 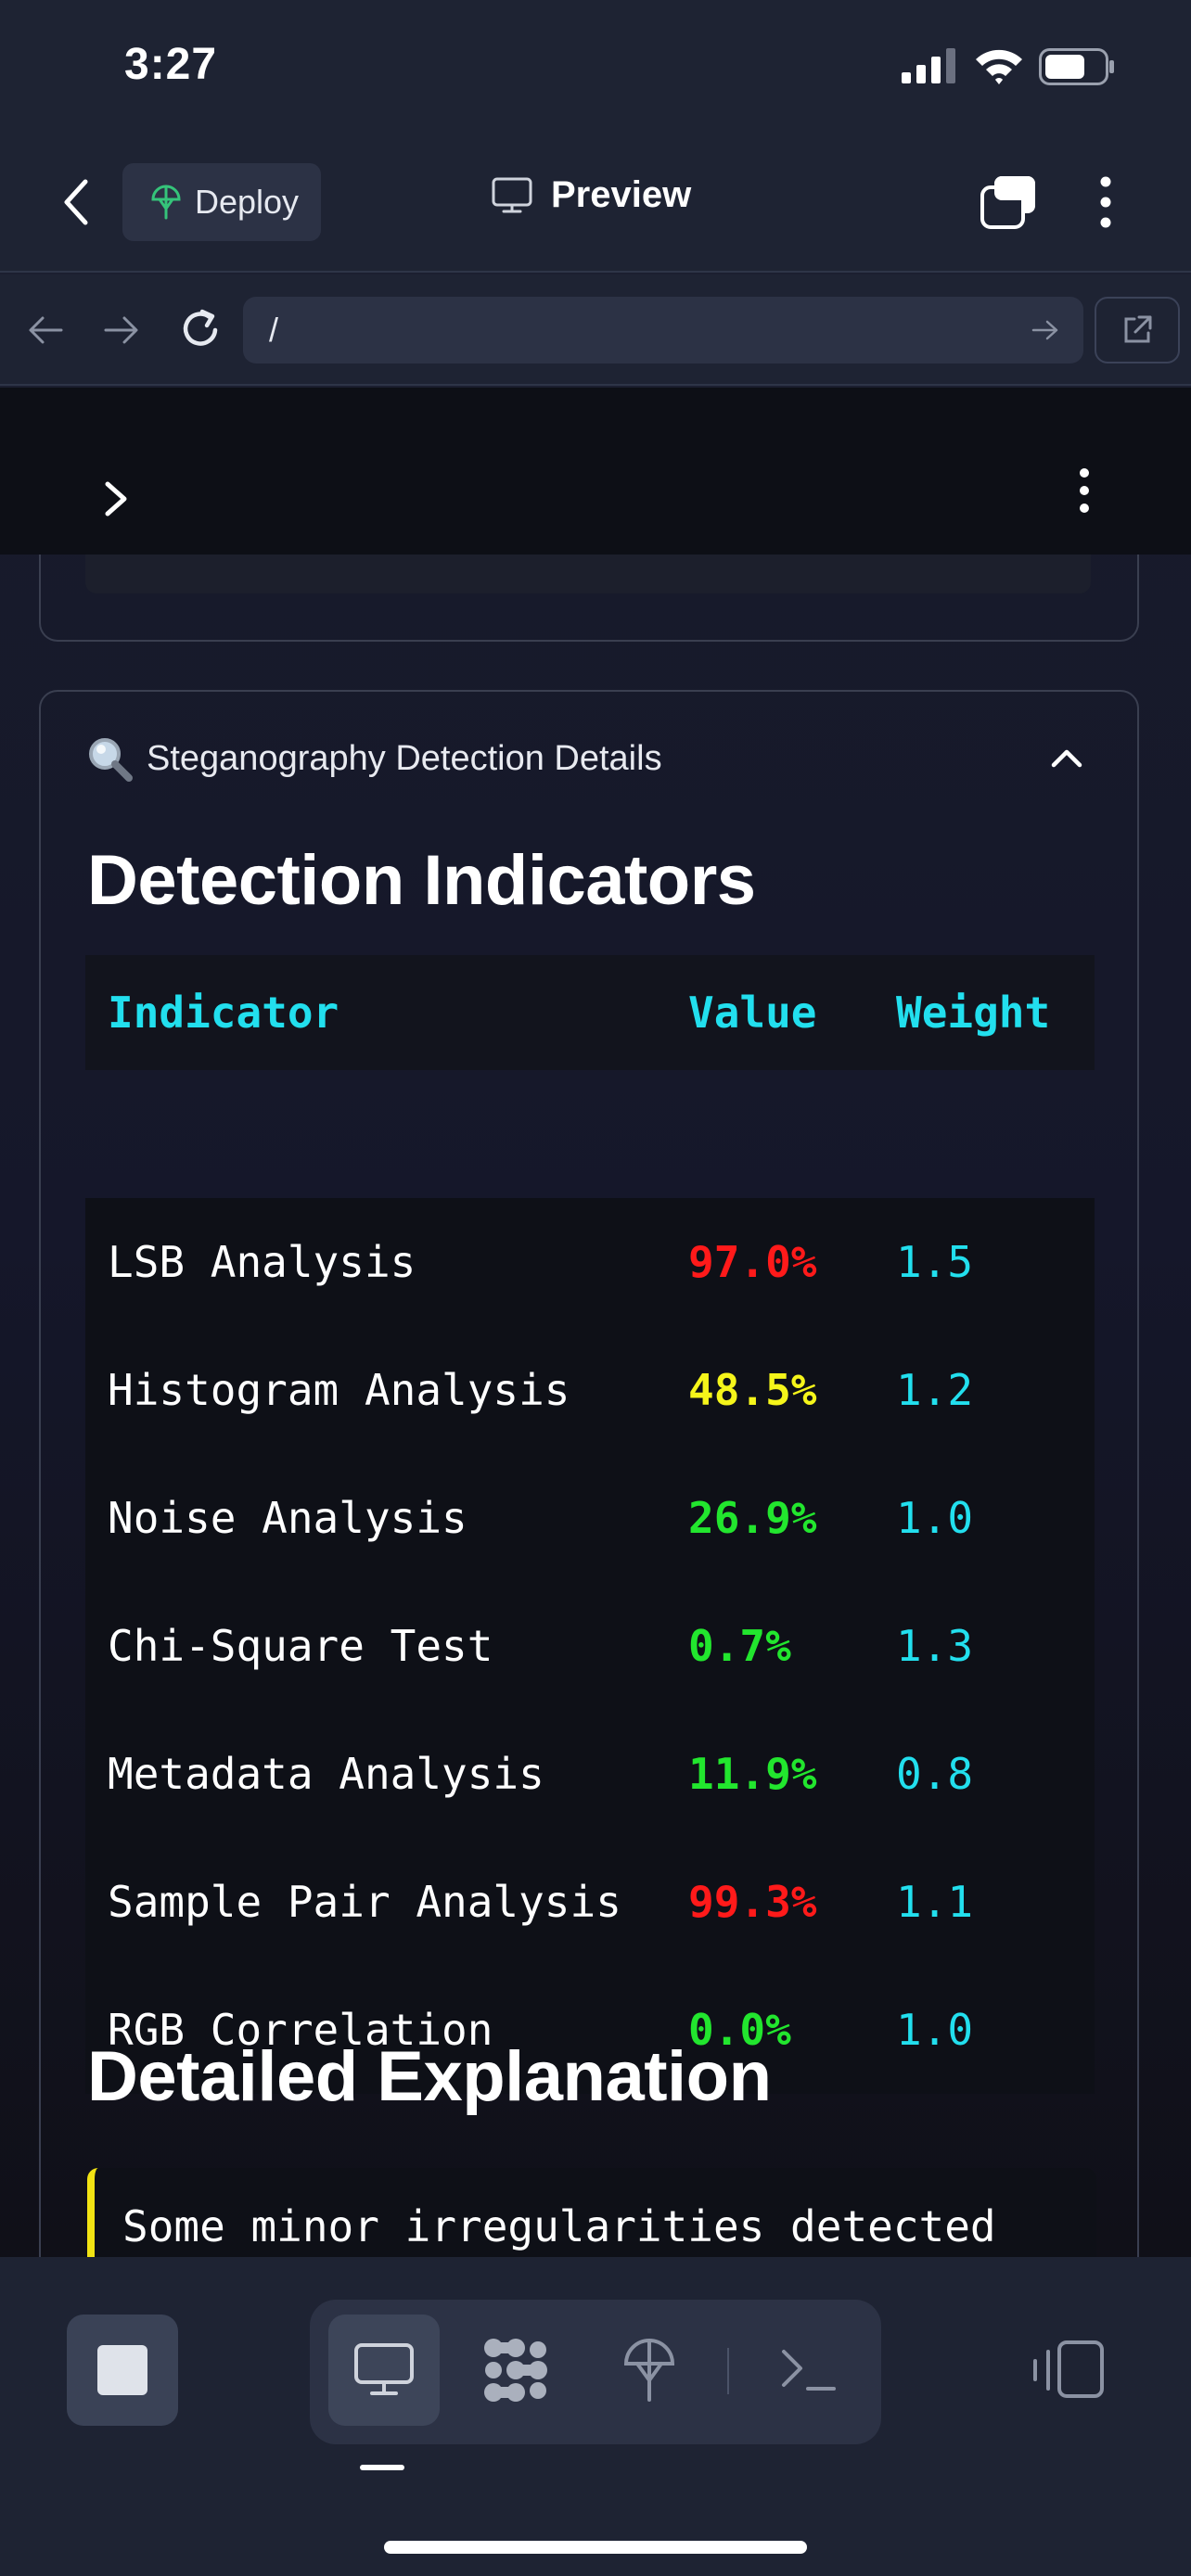 What do you see at coordinates (752, 1518) in the screenshot?
I see `value-cell: 26.9%` at bounding box center [752, 1518].